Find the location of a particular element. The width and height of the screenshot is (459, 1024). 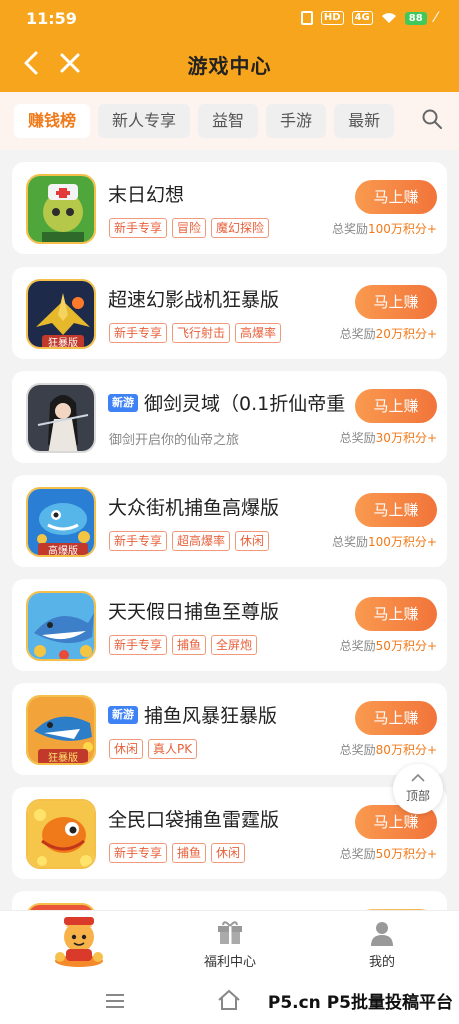

game-card: 末日幻想 新手专享 冒险 魔幻探险 马上赚 总奖励100万积分+ is located at coordinates (229, 208).